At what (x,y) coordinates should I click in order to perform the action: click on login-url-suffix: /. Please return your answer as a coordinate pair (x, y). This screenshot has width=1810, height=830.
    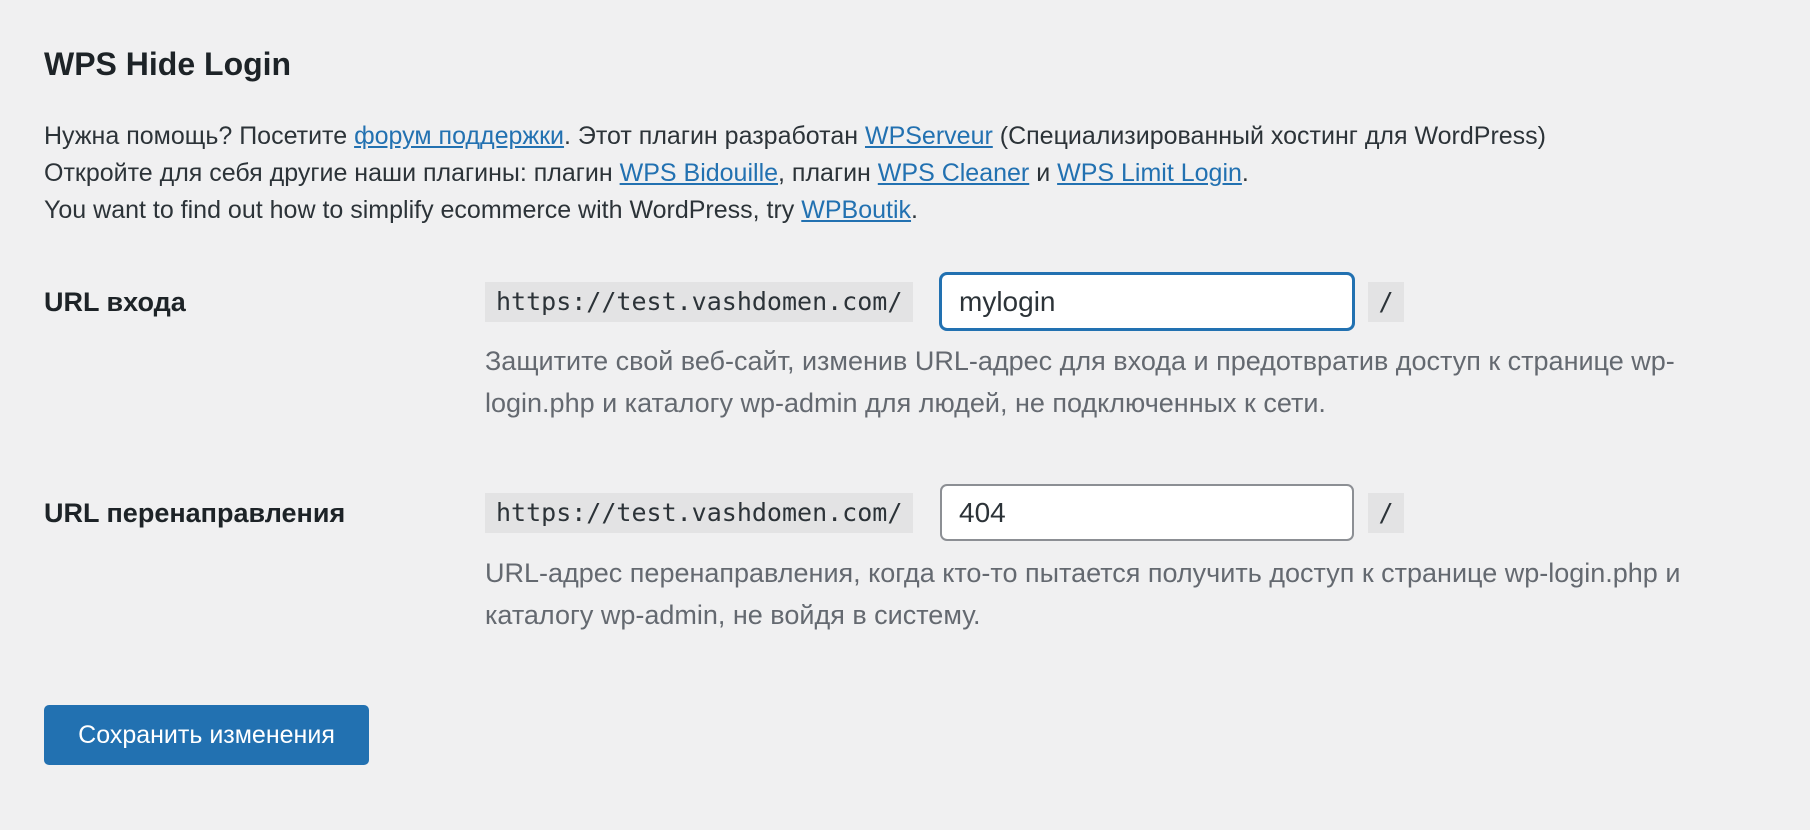
    Looking at the image, I should click on (1386, 302).